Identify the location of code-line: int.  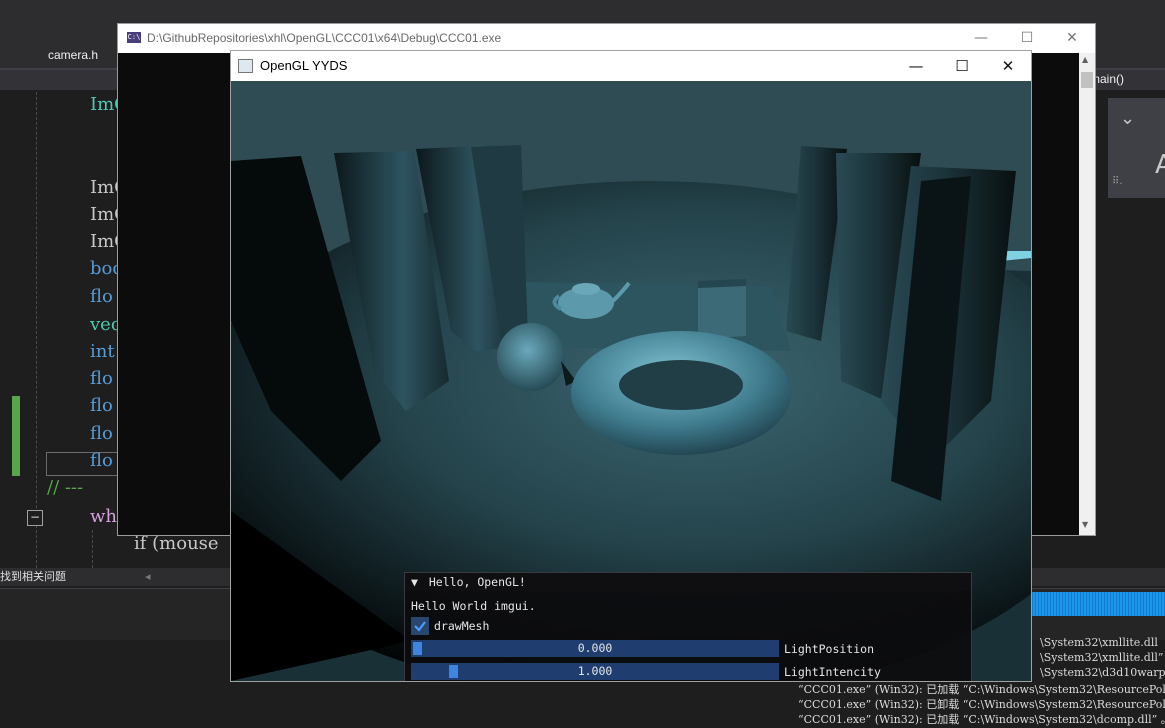
(102, 351).